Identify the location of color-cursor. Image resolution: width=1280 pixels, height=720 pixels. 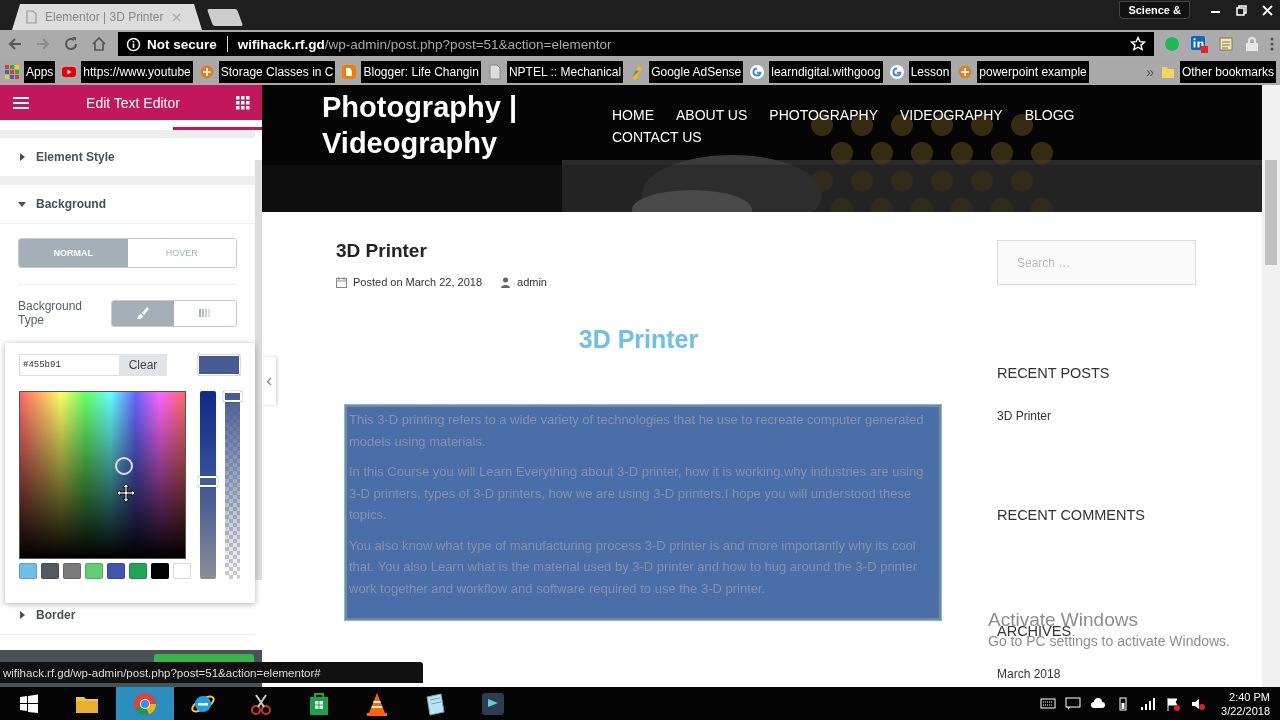
(124, 466).